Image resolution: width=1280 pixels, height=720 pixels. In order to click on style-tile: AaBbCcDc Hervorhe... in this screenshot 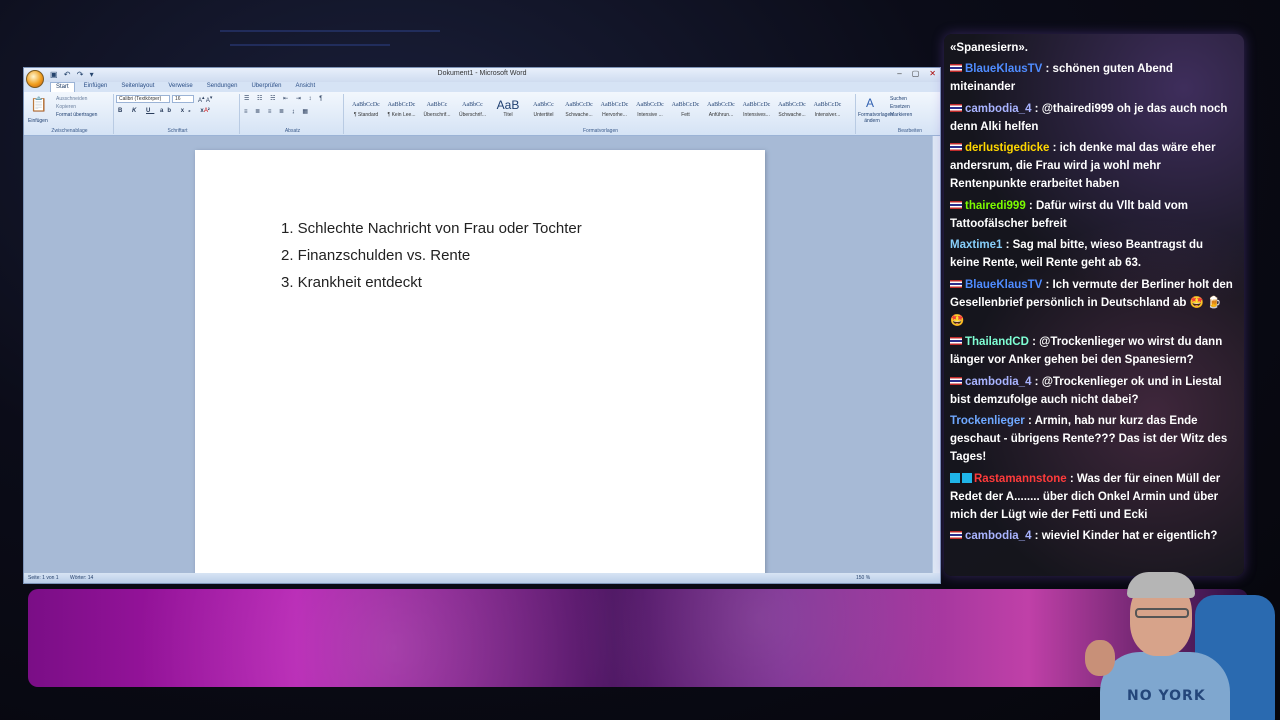, I will do `click(615, 111)`.